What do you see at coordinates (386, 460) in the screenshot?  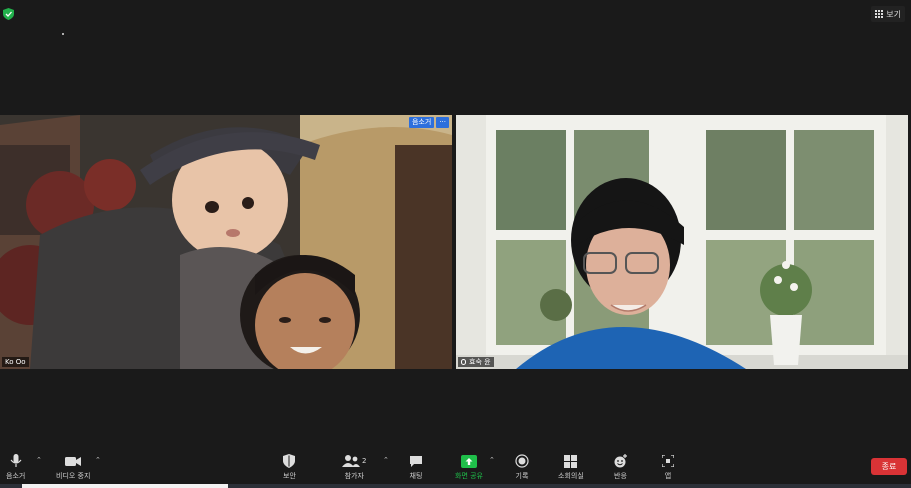 I see `participants-chevron-icon: ⌃` at bounding box center [386, 460].